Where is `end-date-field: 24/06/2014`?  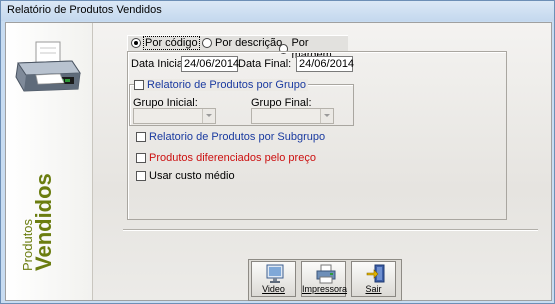 end-date-field: 24/06/2014 is located at coordinates (325, 64).